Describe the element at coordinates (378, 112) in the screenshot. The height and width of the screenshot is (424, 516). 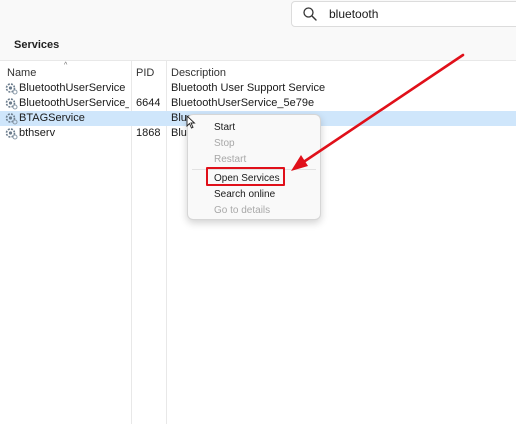
I see `annotation-arrow` at that location.